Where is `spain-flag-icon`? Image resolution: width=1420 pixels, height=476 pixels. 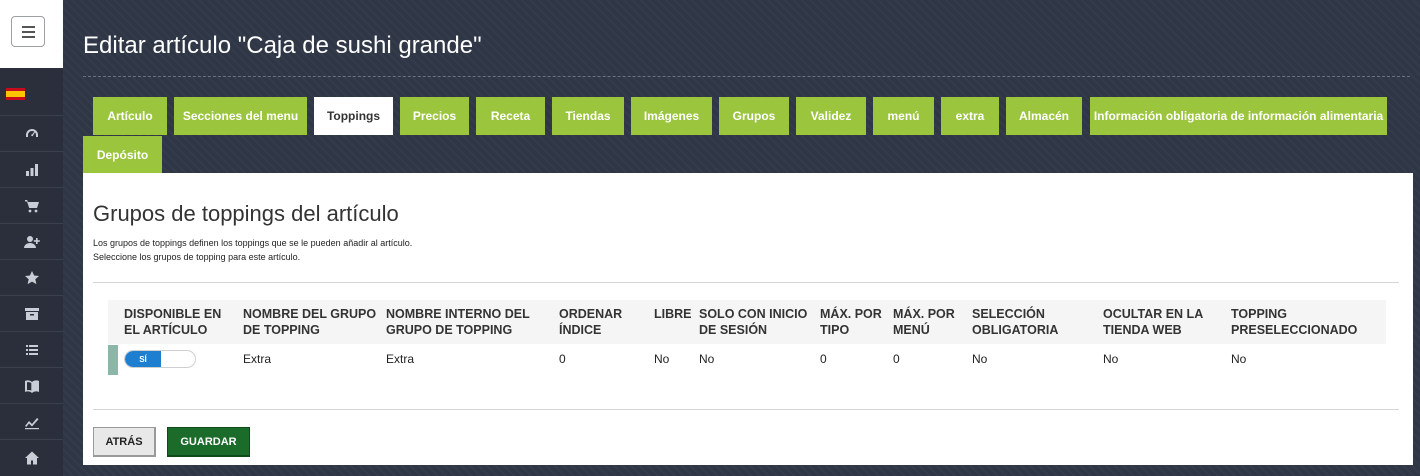
spain-flag-icon is located at coordinates (15, 94).